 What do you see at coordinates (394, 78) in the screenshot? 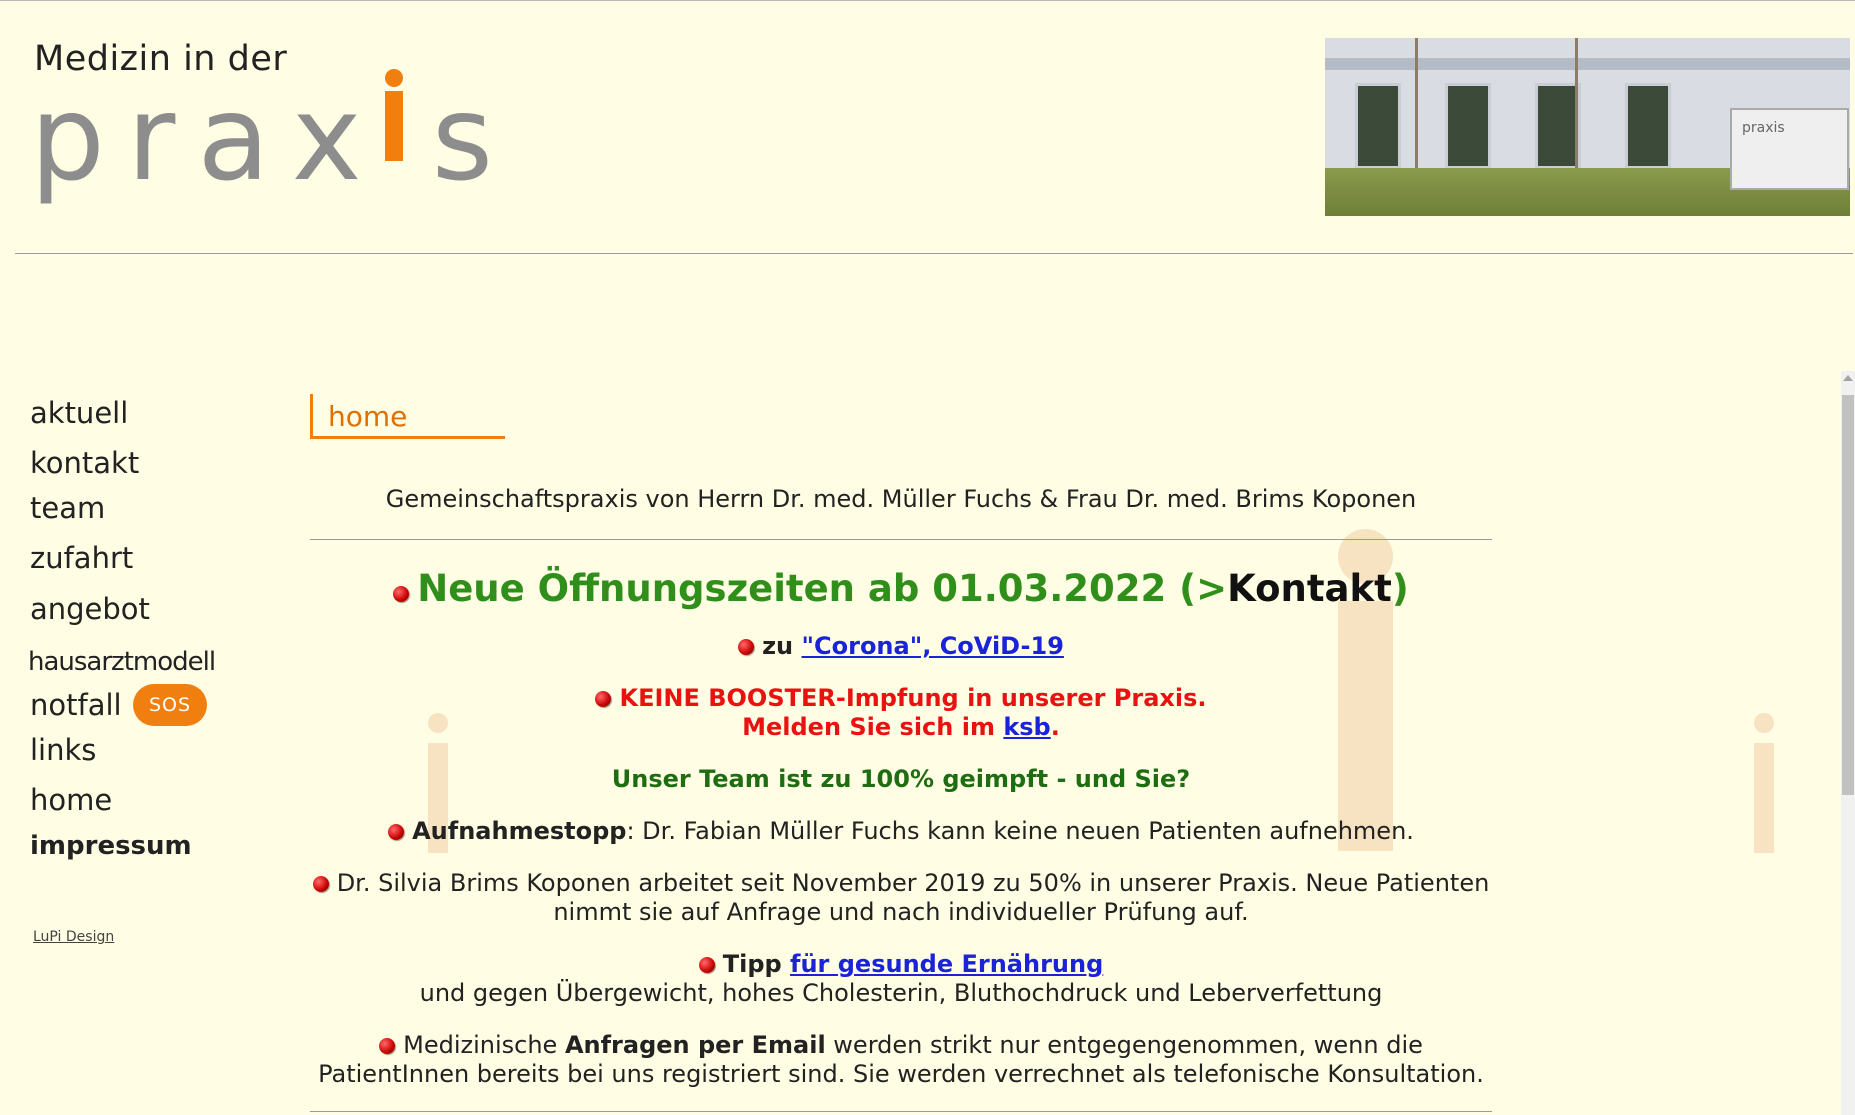
I see `logo-i-dot` at bounding box center [394, 78].